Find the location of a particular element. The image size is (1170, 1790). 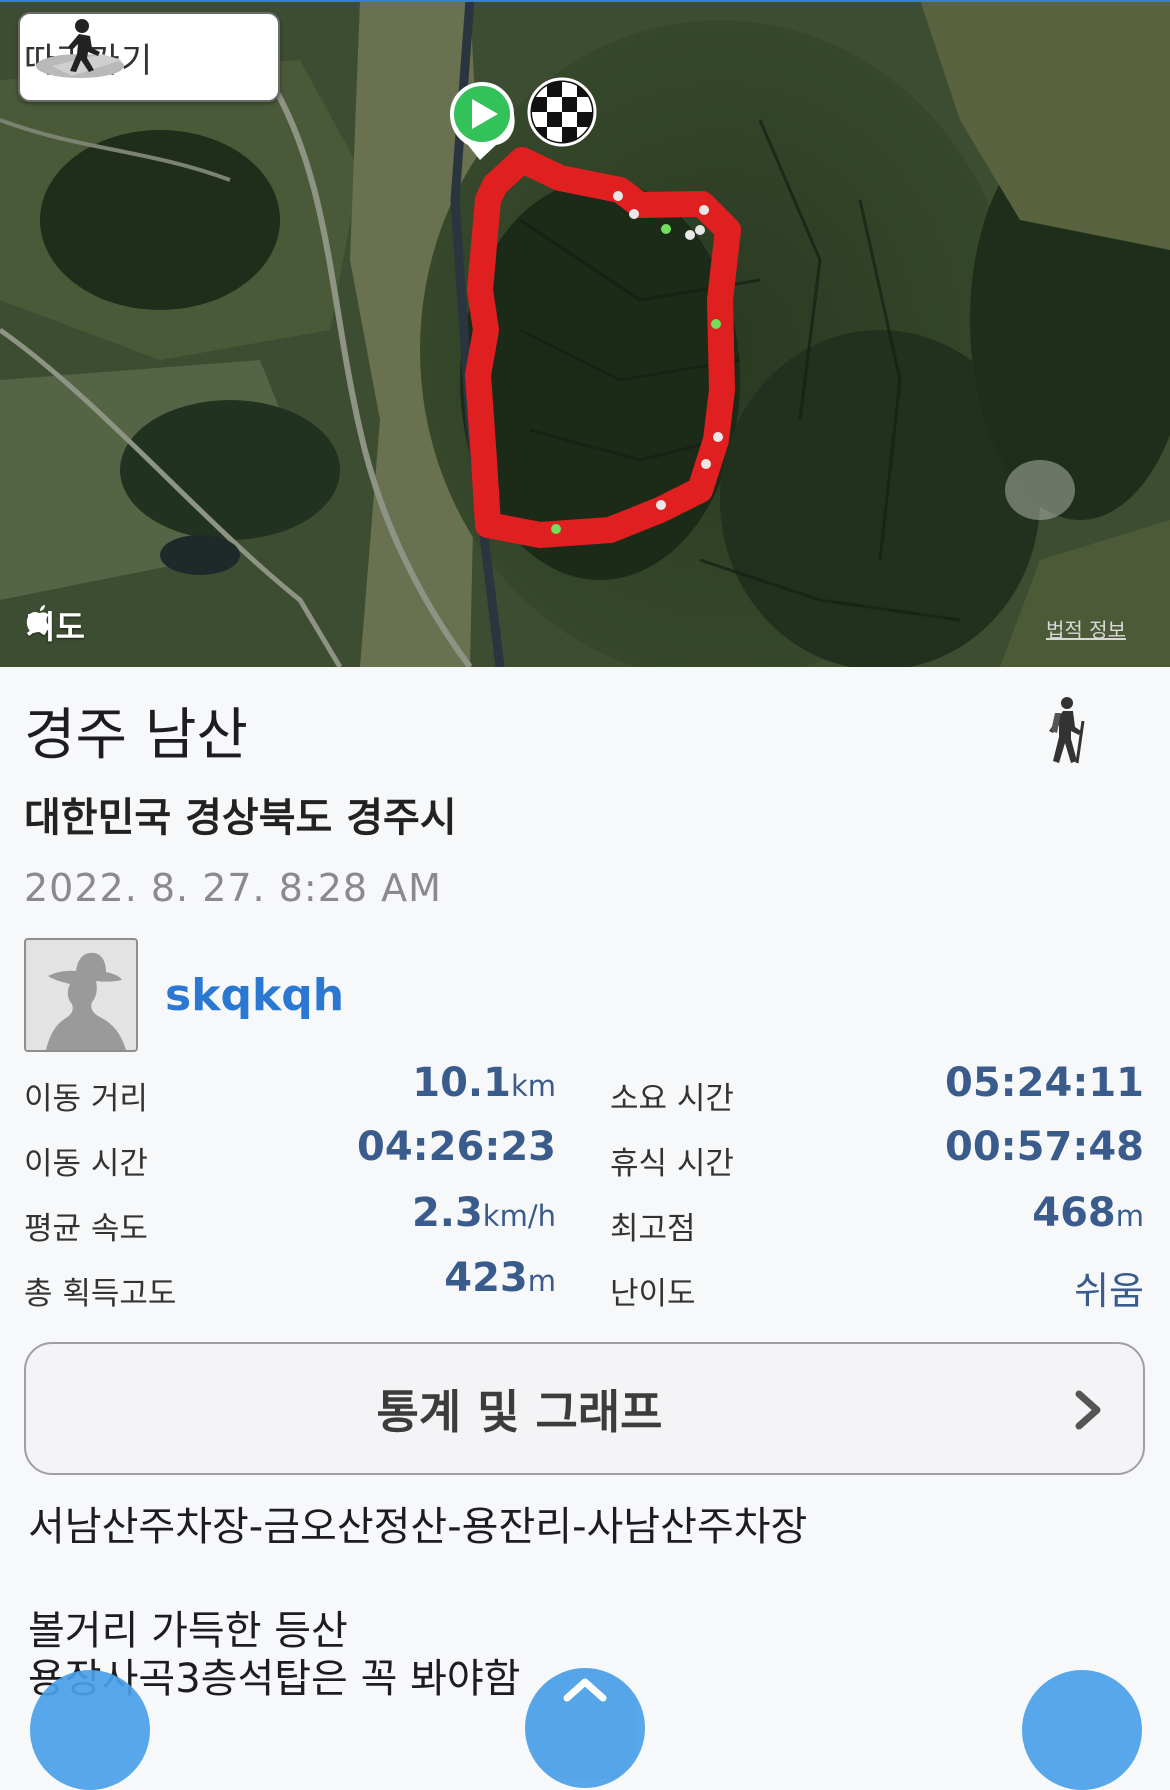

avg-speed-value: 2.3km/h is located at coordinates (483, 1213).